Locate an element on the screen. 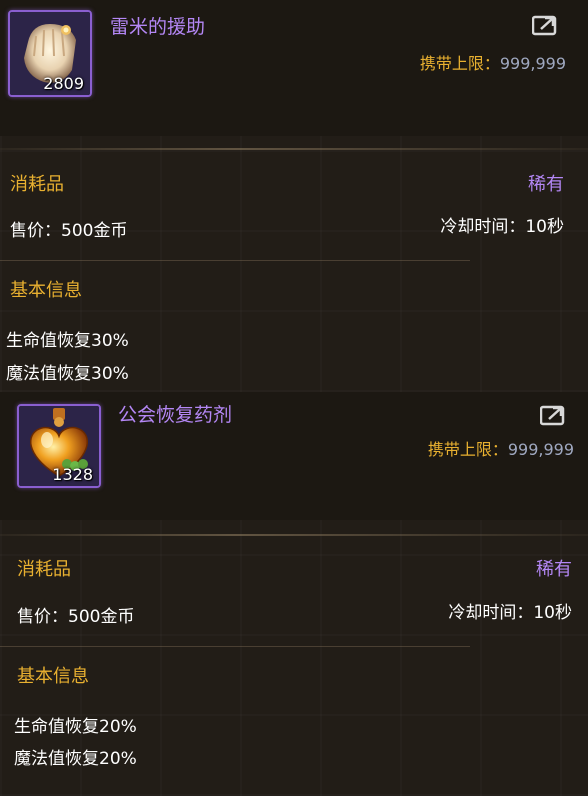 Image resolution: width=588 pixels, height=796 pixels. item-icon-frame: 2809 is located at coordinates (50, 53).